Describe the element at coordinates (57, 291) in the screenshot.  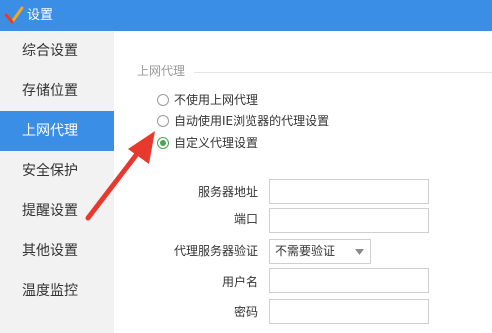
I see `sidebar-item-temperature: 温度监控` at that location.